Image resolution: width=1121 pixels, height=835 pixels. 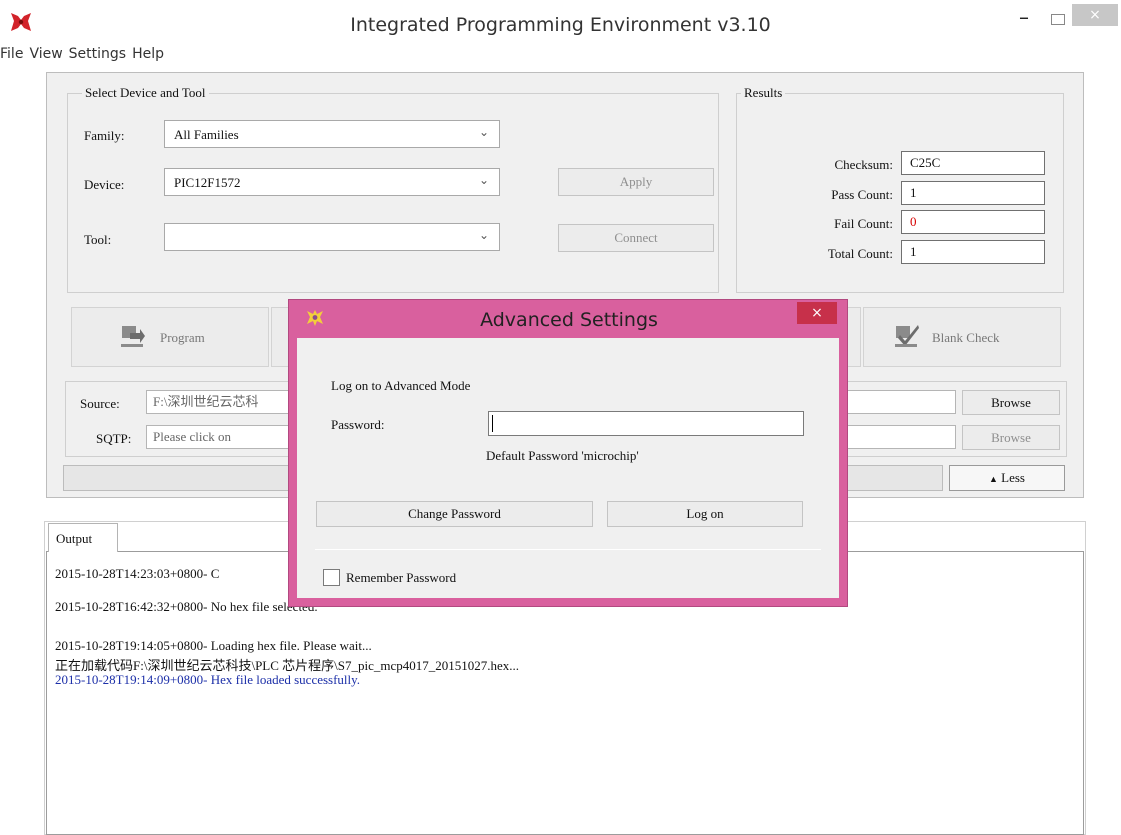 What do you see at coordinates (562, 455) in the screenshot?
I see `default-password-hint: Default Password 'microchip'` at bounding box center [562, 455].